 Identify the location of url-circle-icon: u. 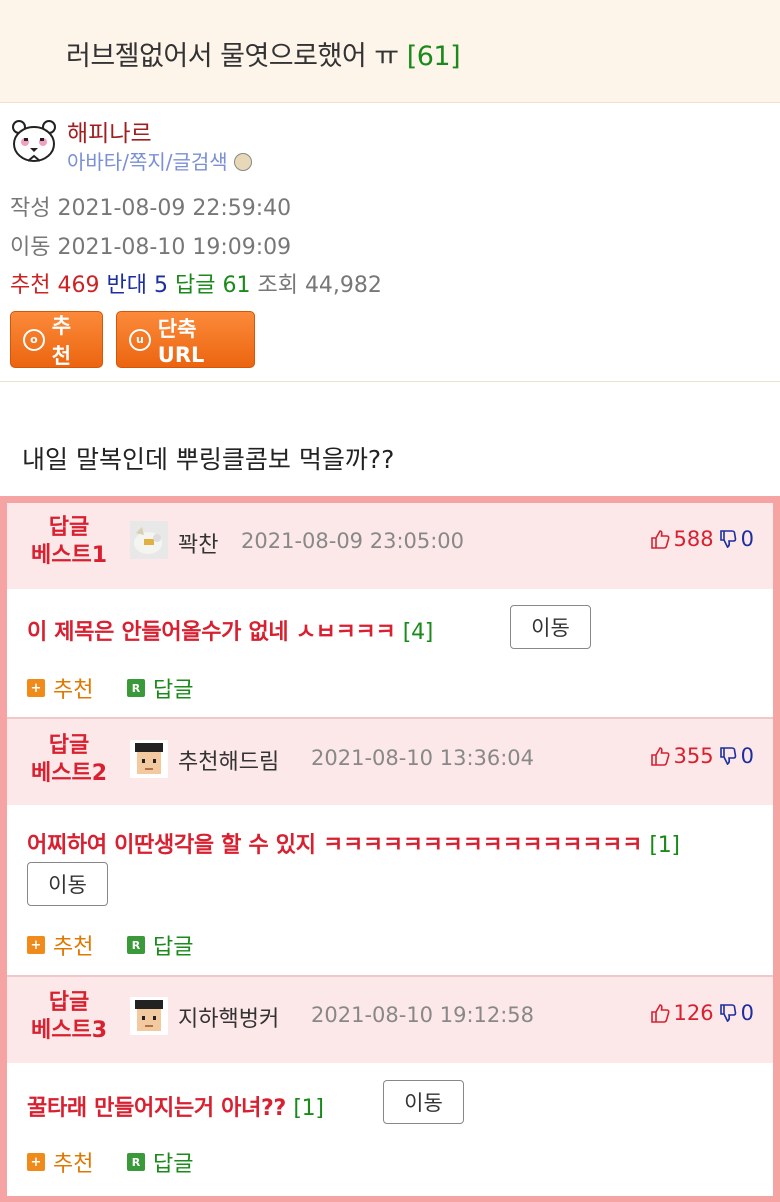
(140, 339).